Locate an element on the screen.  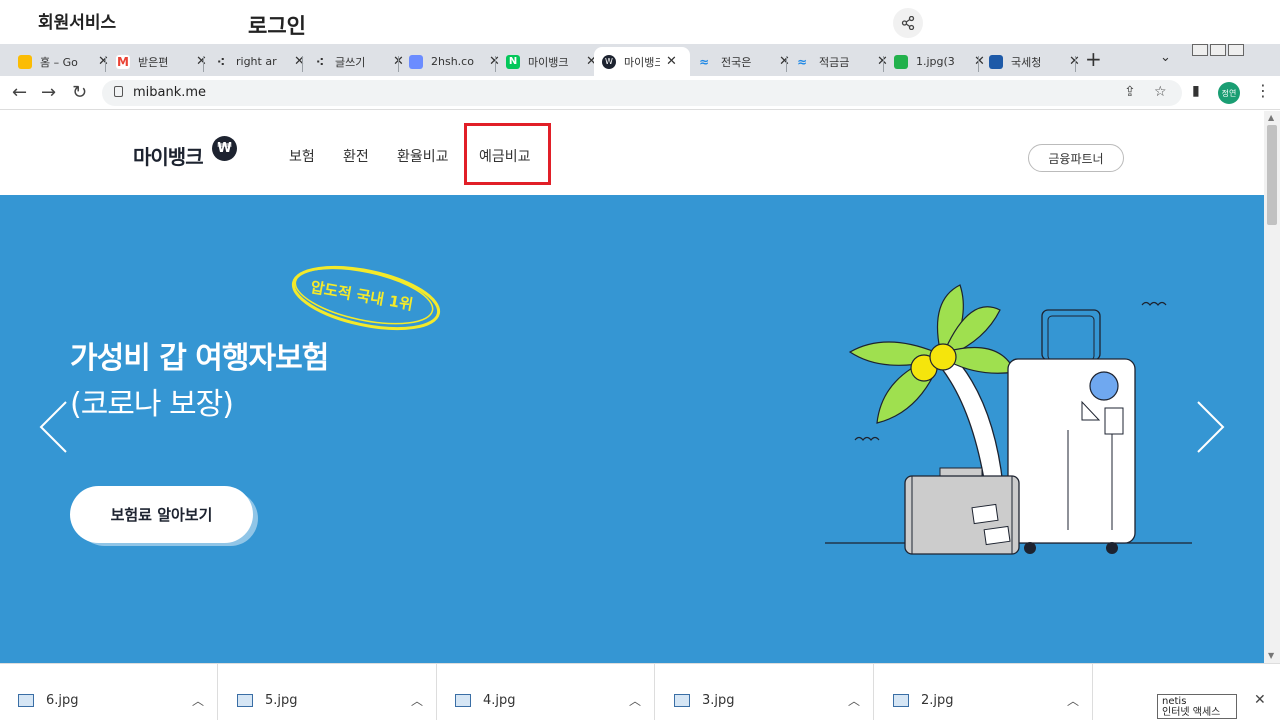
tab-label: 마이뱅크 is located at coordinates (548, 62).